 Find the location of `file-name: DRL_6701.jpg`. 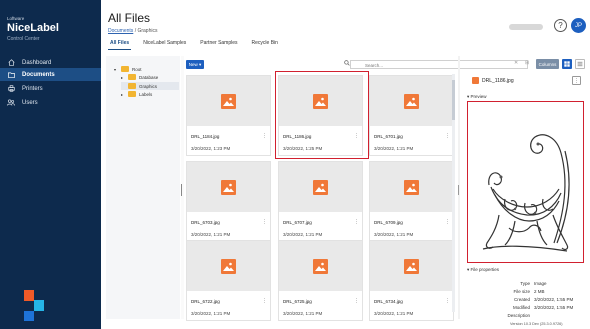

file-name: DRL_6701.jpg is located at coordinates (388, 136).